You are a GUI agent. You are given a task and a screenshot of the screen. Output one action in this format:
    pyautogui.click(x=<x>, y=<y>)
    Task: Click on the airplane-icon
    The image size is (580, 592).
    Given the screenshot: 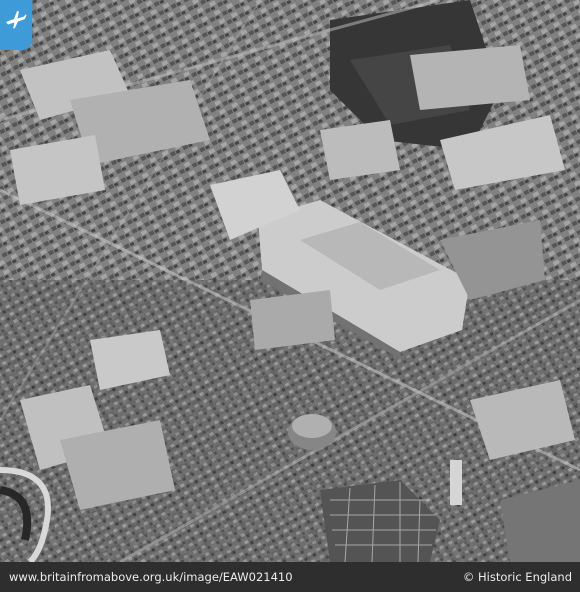 What is the action you would take?
    pyautogui.click(x=16, y=20)
    